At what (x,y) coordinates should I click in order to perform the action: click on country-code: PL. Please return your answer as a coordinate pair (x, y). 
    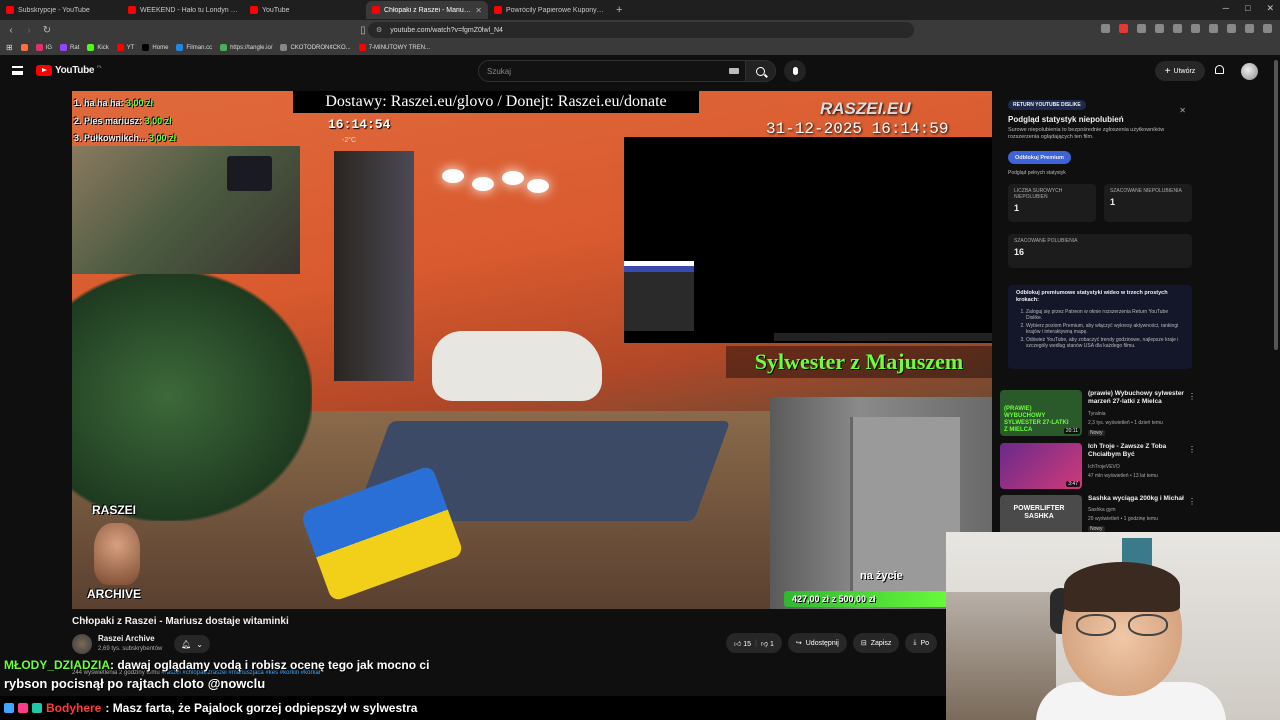
    Looking at the image, I should click on (100, 66).